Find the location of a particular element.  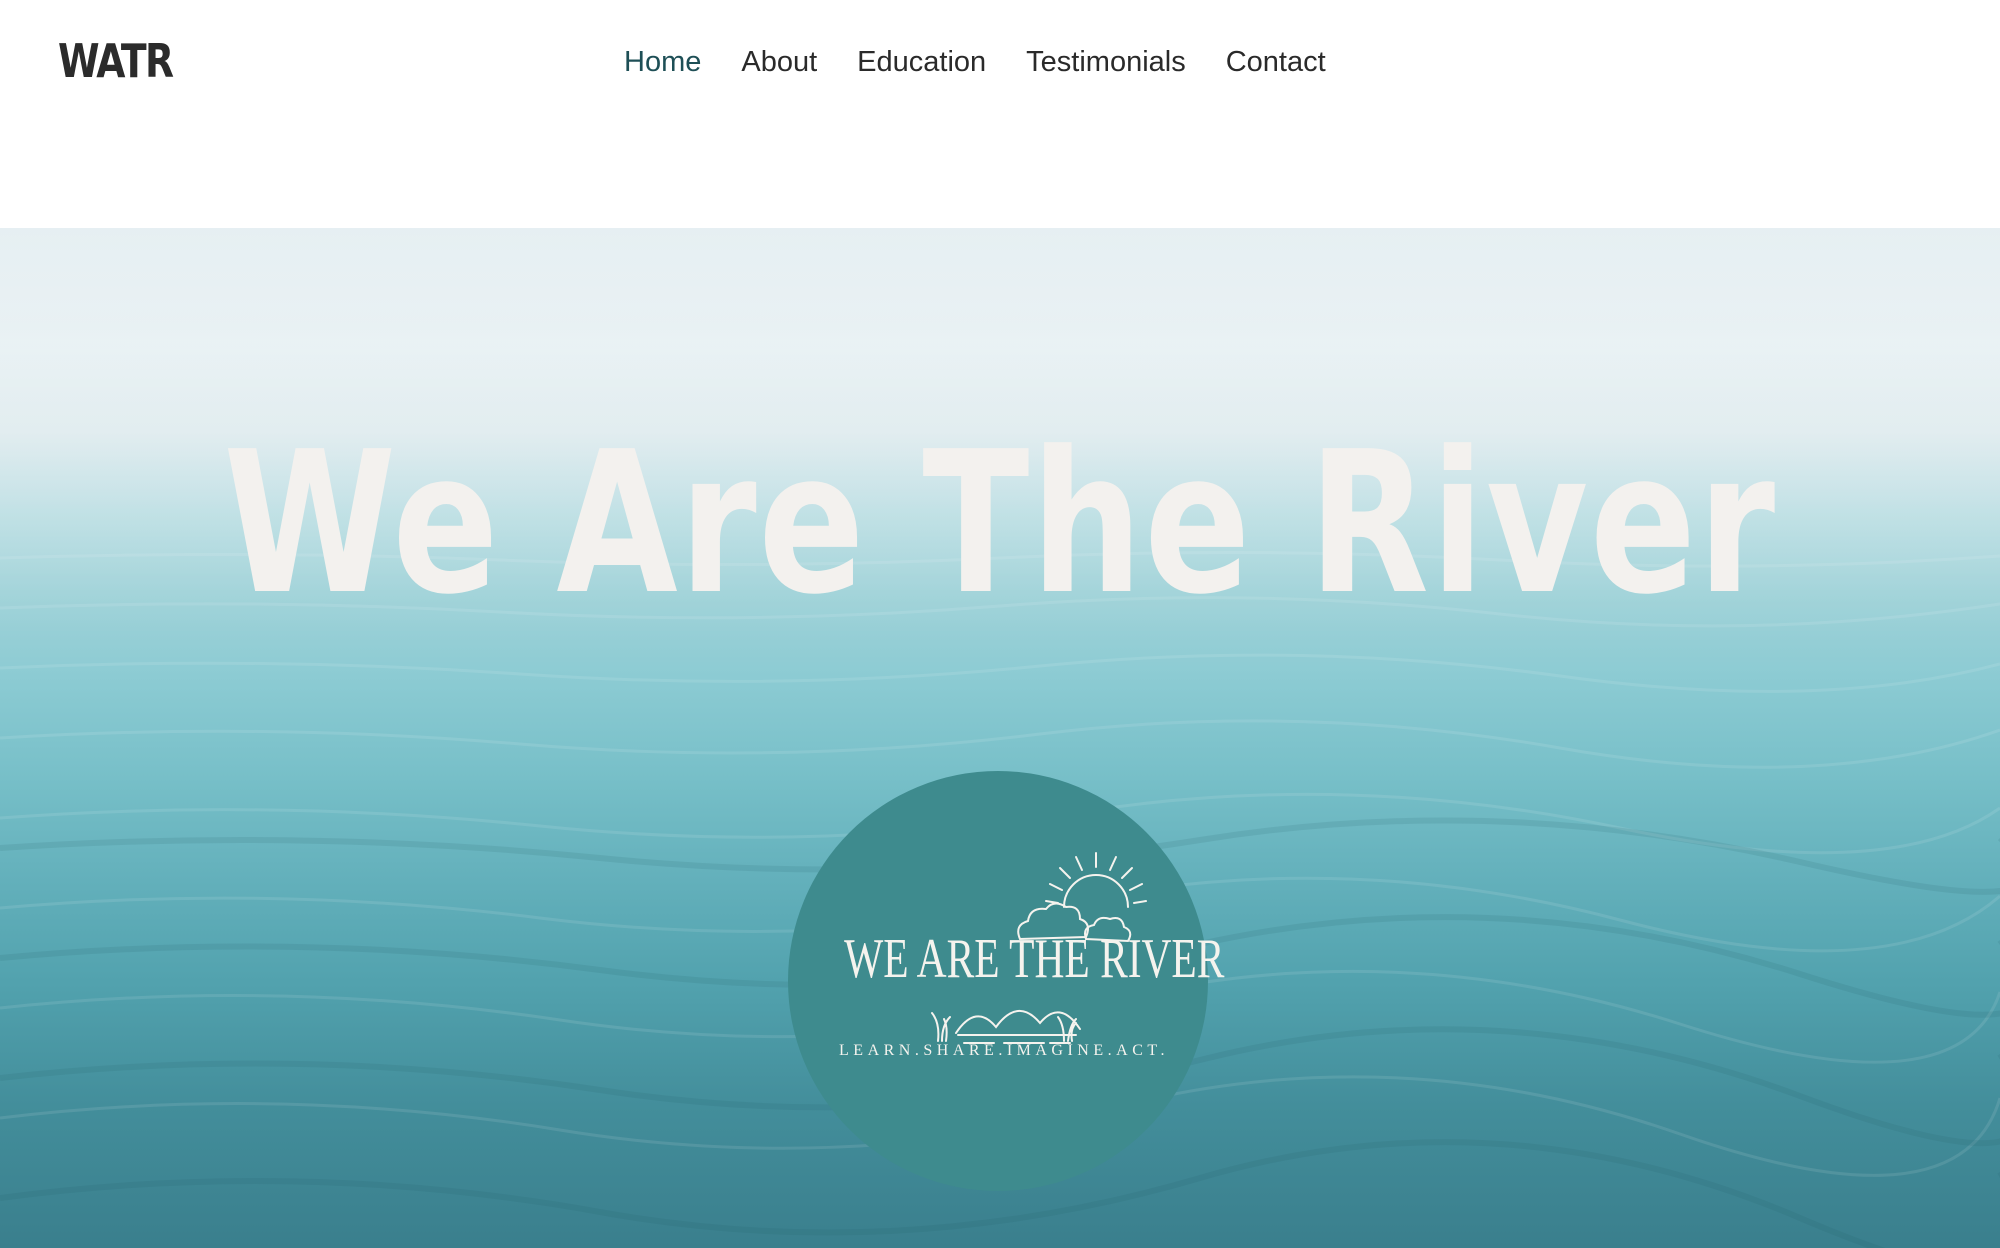

hero-title: We Are The River is located at coordinates (1000, 524).